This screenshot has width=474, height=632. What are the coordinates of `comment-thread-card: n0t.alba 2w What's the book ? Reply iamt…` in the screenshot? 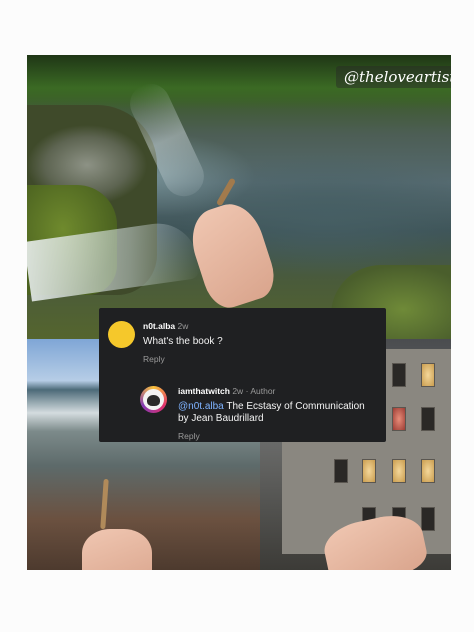 It's located at (242, 375).